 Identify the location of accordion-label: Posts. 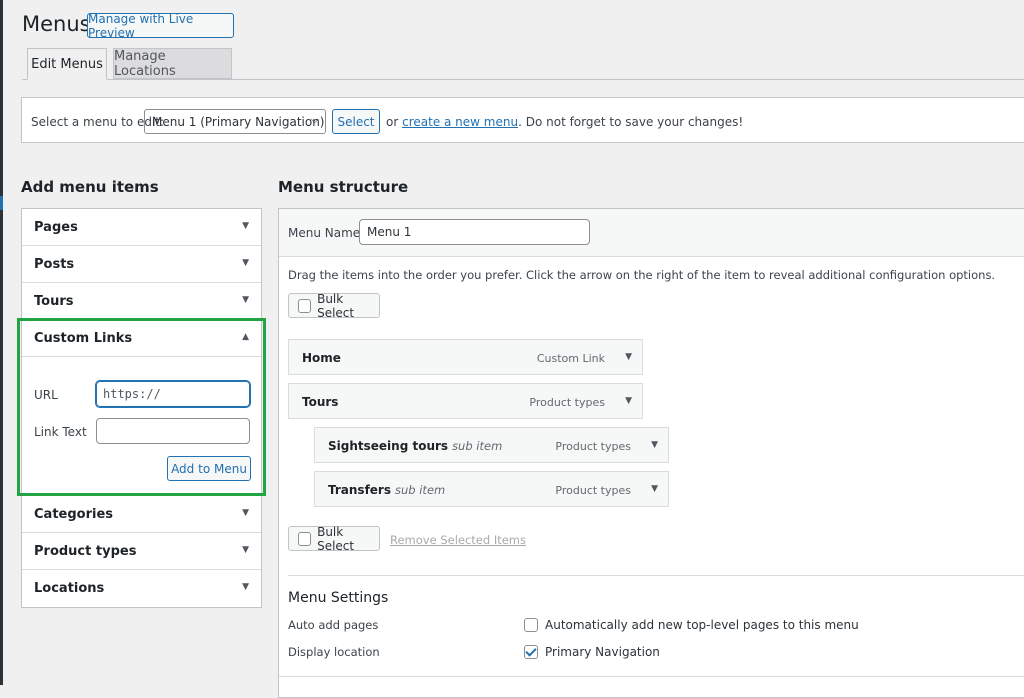
(54, 264).